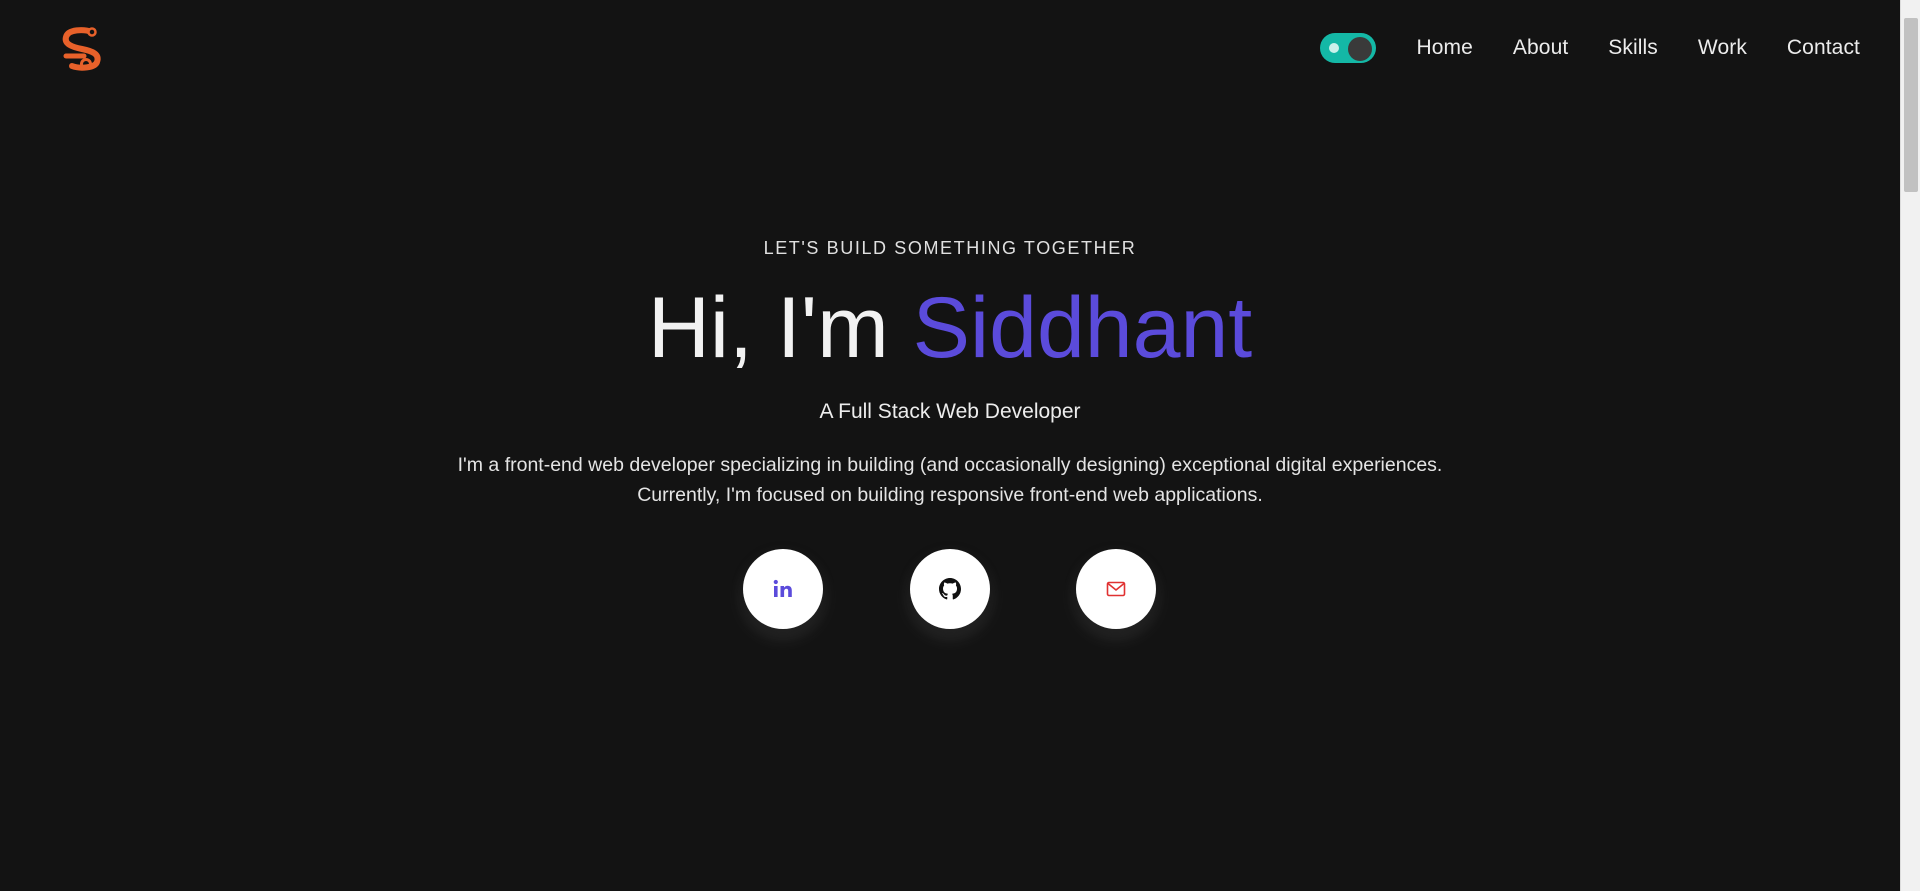  I want to click on page-scrollbar, so click(1910, 445).